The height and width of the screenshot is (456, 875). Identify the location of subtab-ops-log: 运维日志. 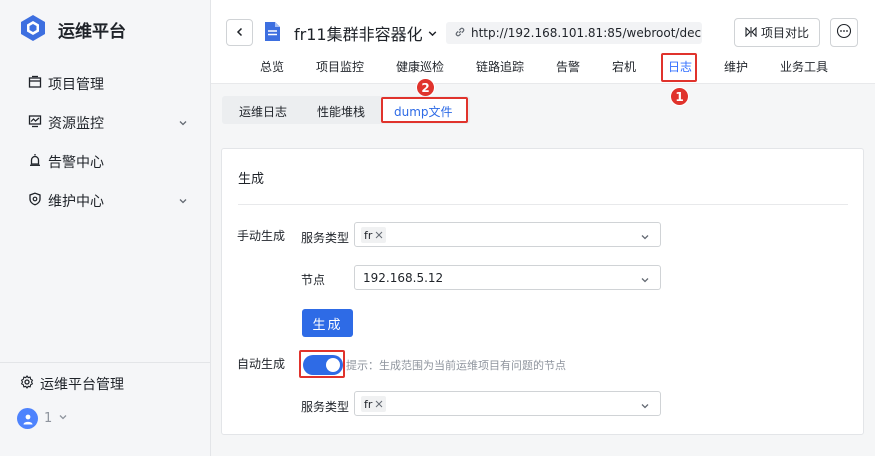
(263, 111).